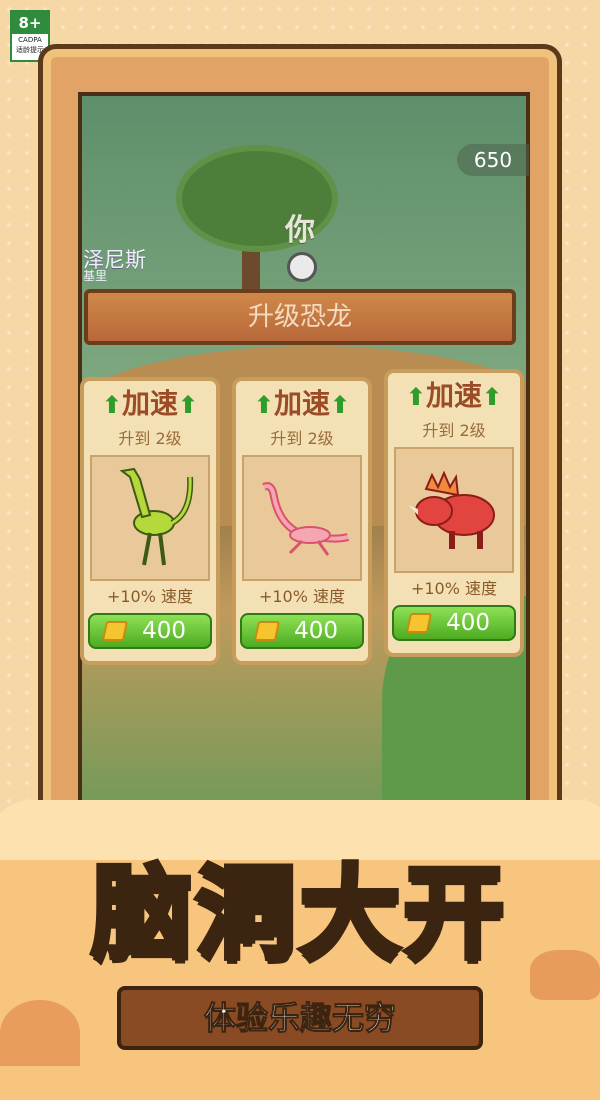 The width and height of the screenshot is (600, 1100). What do you see at coordinates (493, 160) in the screenshot?
I see `score-counter: 650` at bounding box center [493, 160].